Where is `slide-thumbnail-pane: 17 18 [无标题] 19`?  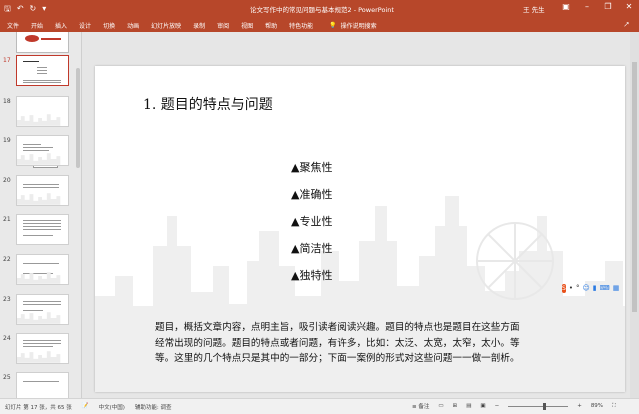
slide-thumbnail-pane: 17 18 [无标题] 19 is located at coordinates (41, 215).